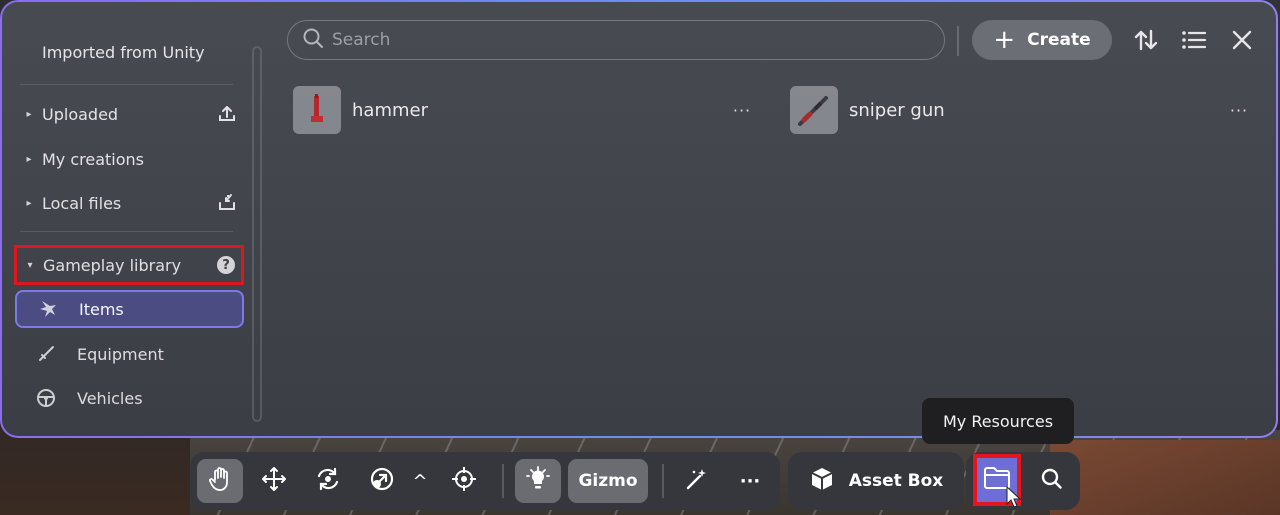 The width and height of the screenshot is (1280, 515). I want to click on search-scene-button, so click(1052, 481).